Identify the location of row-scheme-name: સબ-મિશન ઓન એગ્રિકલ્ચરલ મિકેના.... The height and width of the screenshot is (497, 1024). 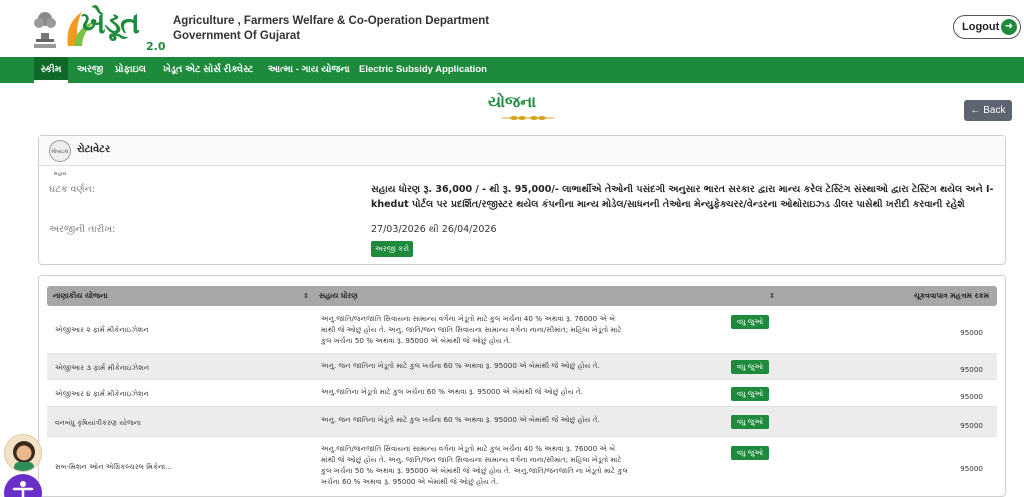
(114, 466).